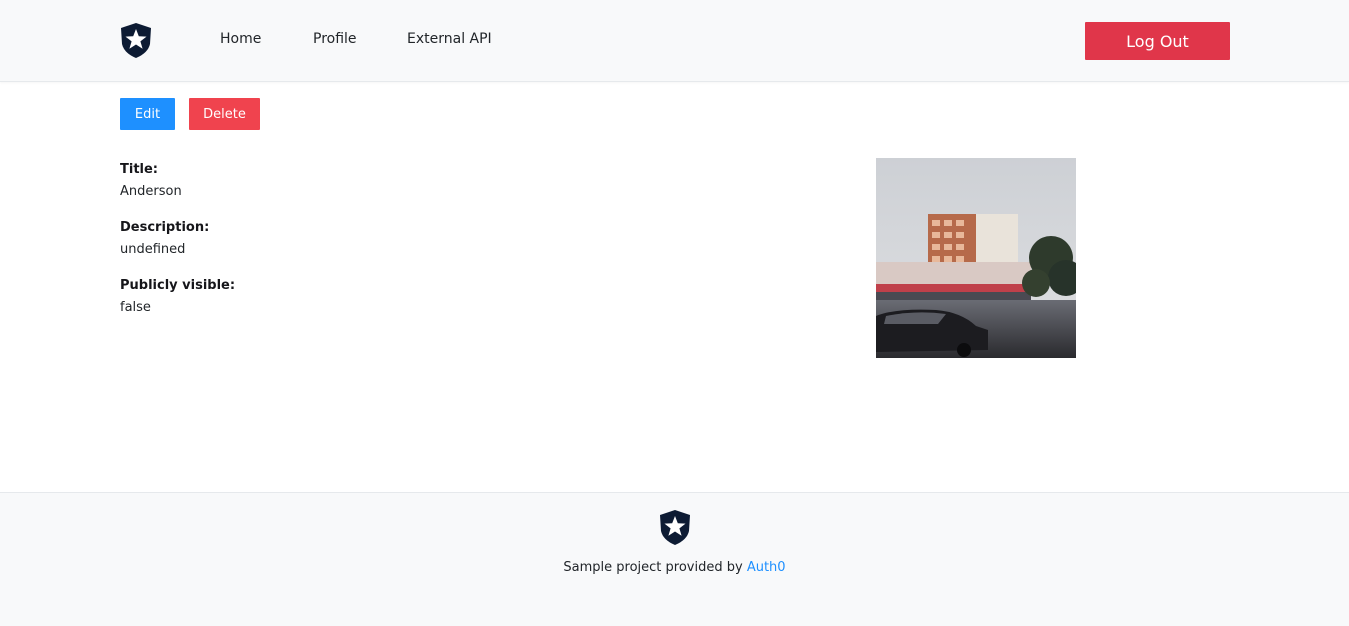 Image resolution: width=1349 pixels, height=626 pixels. I want to click on top-navbar: Home Profile External API Log Out, so click(674, 41).